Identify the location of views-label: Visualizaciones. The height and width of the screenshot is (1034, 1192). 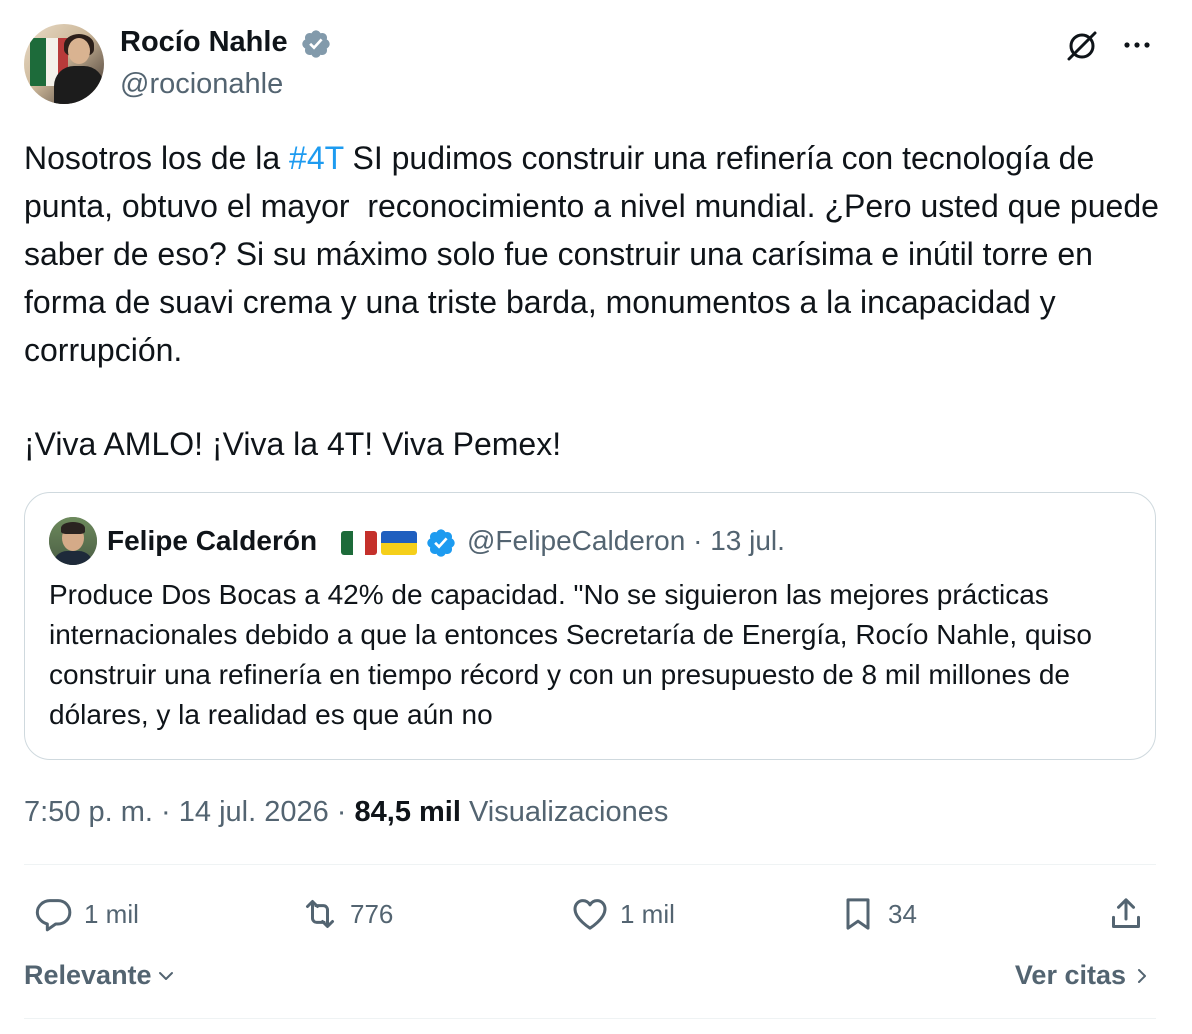
(568, 812).